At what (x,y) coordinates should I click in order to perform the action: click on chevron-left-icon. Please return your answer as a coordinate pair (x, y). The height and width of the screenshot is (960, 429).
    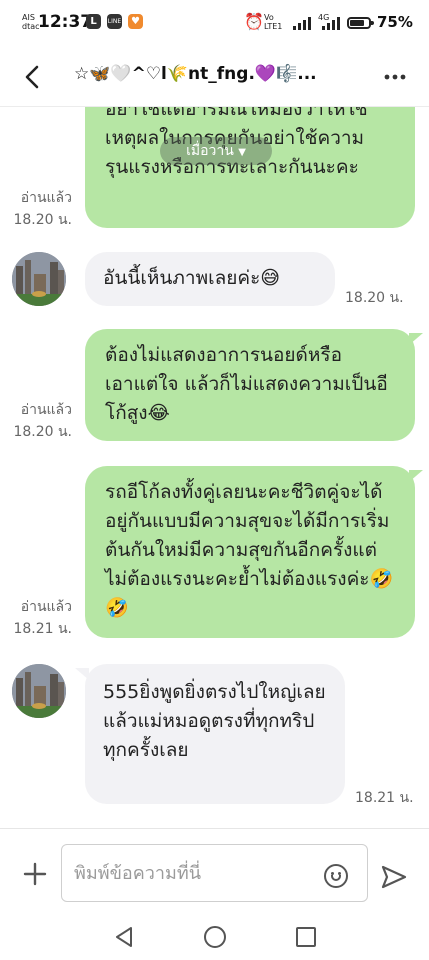
    Looking at the image, I should click on (32, 77).